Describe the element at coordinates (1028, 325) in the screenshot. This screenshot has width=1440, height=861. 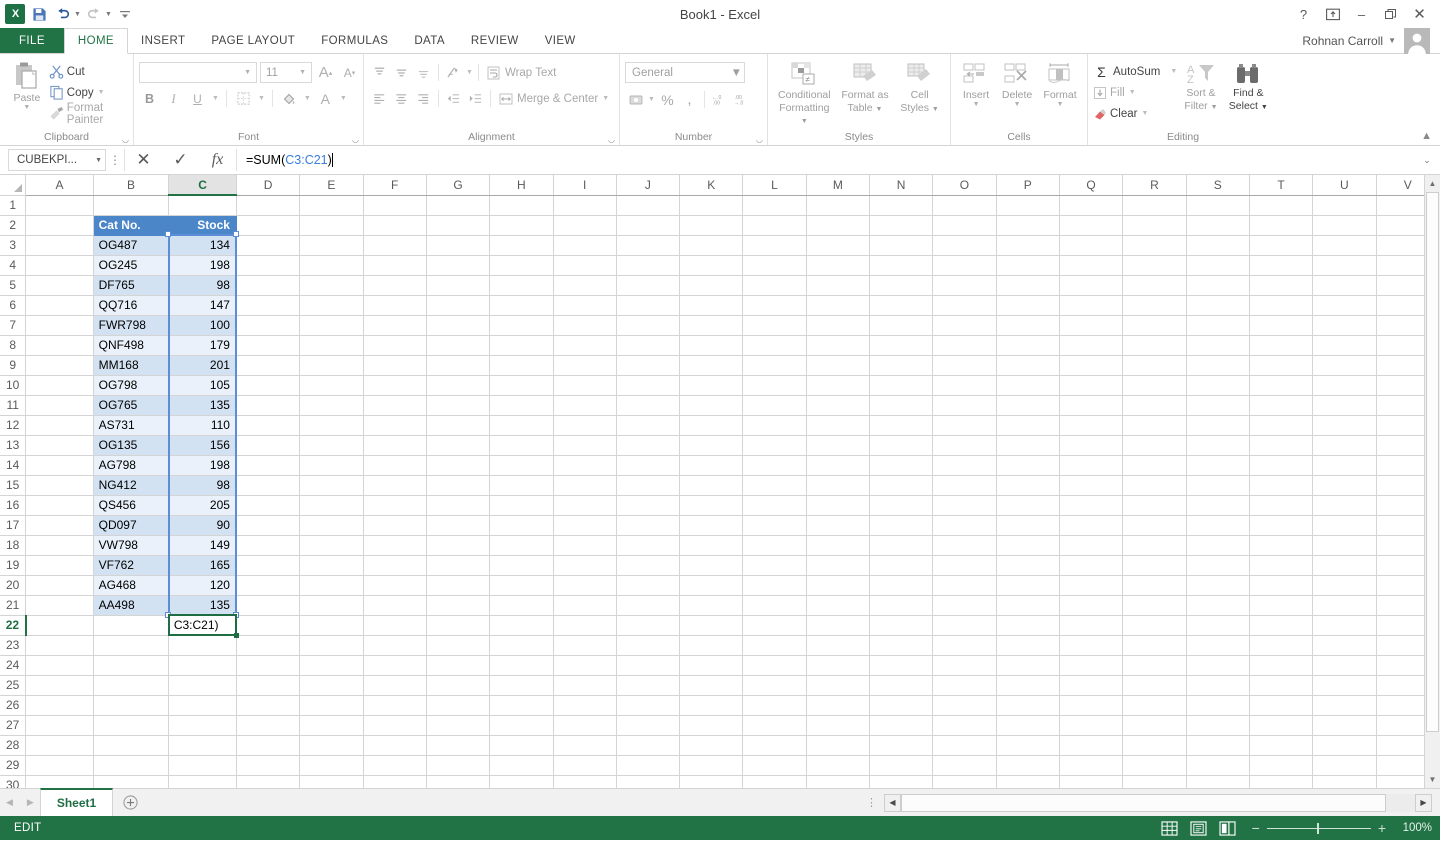
I see `cell-P7` at that location.